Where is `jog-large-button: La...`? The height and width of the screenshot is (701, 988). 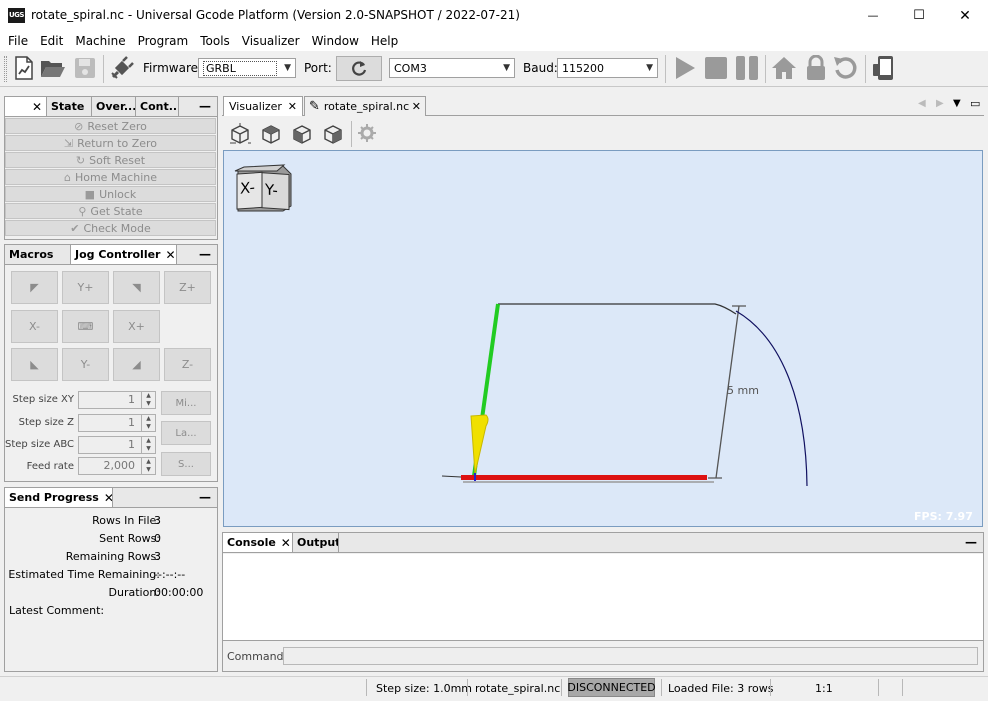 jog-large-button: La... is located at coordinates (186, 433).